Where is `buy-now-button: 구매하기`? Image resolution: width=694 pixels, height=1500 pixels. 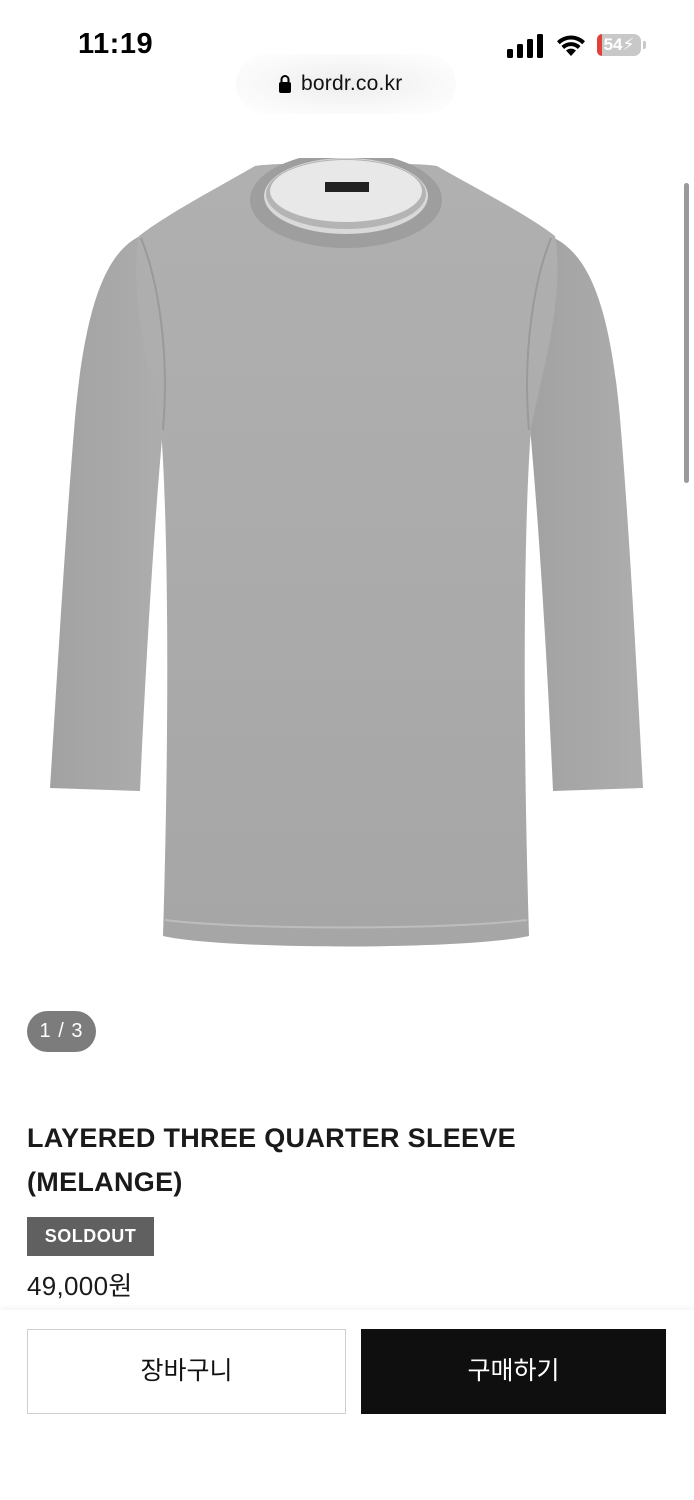
buy-now-button: 구매하기 is located at coordinates (513, 1371).